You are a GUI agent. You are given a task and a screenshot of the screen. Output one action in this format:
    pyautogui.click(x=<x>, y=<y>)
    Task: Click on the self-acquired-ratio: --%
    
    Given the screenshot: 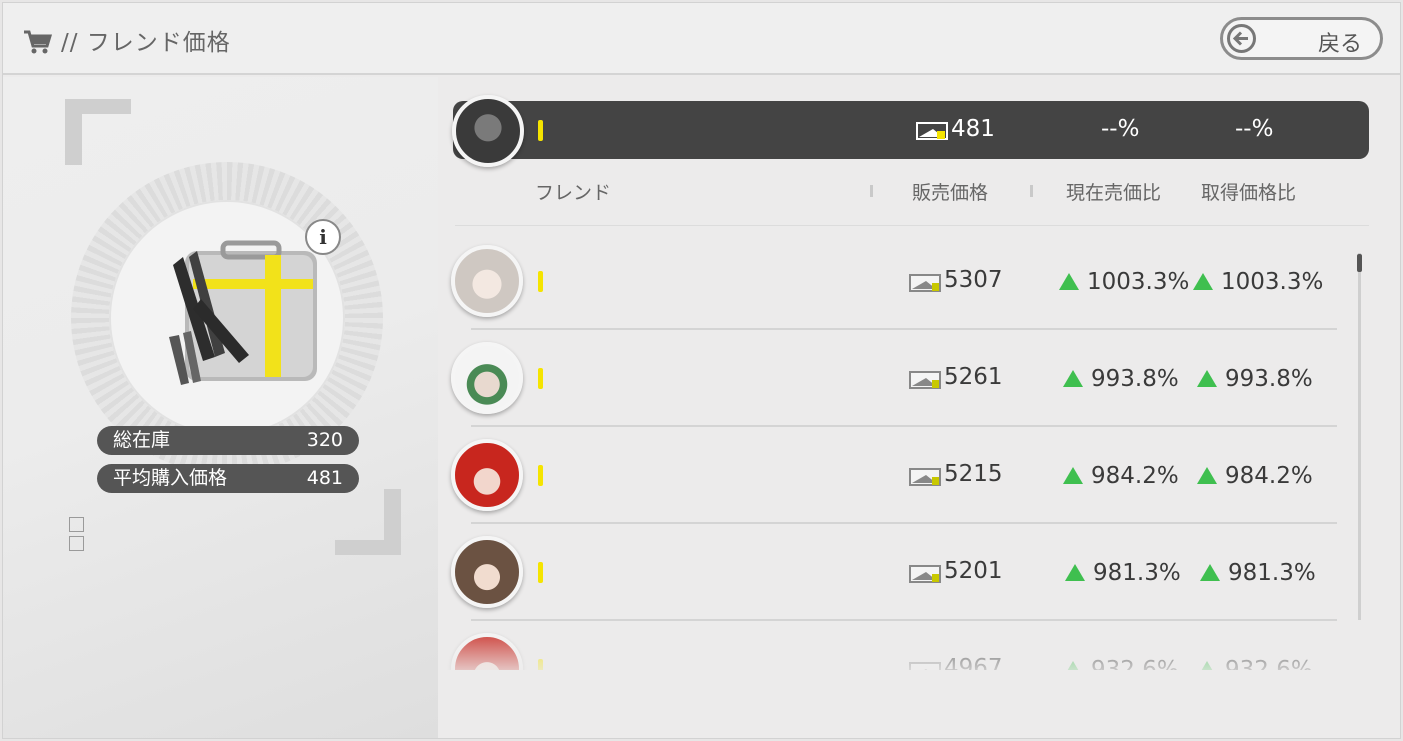 What is the action you would take?
    pyautogui.click(x=1254, y=129)
    